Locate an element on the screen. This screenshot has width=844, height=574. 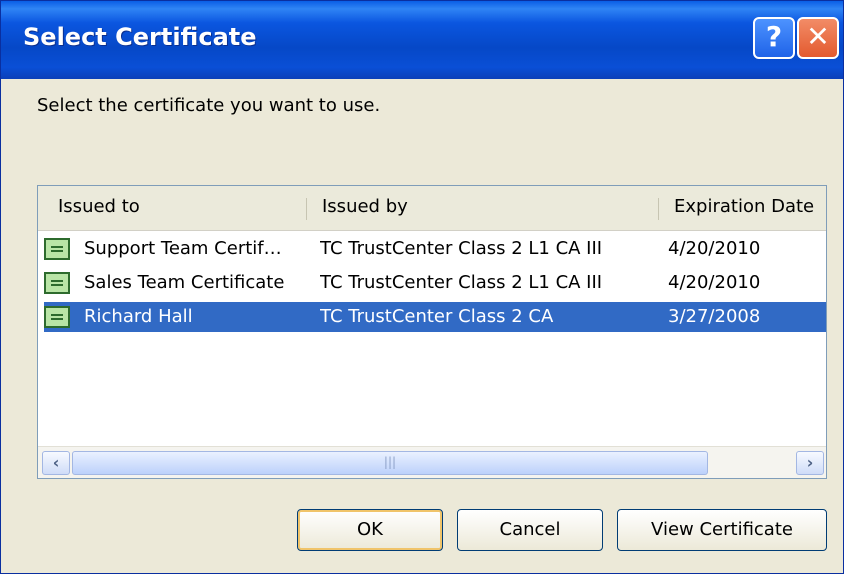
ok-button: OK is located at coordinates (370, 530).